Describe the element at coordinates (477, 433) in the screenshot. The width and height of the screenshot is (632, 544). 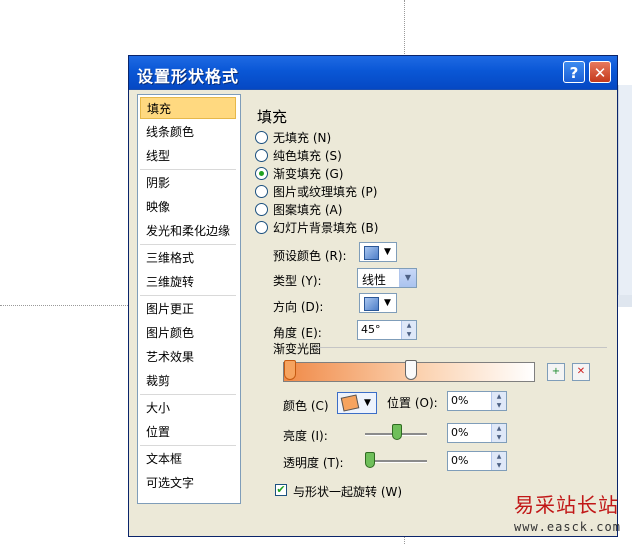
I see `brightness-spinner: 0% ▲ ▼` at that location.